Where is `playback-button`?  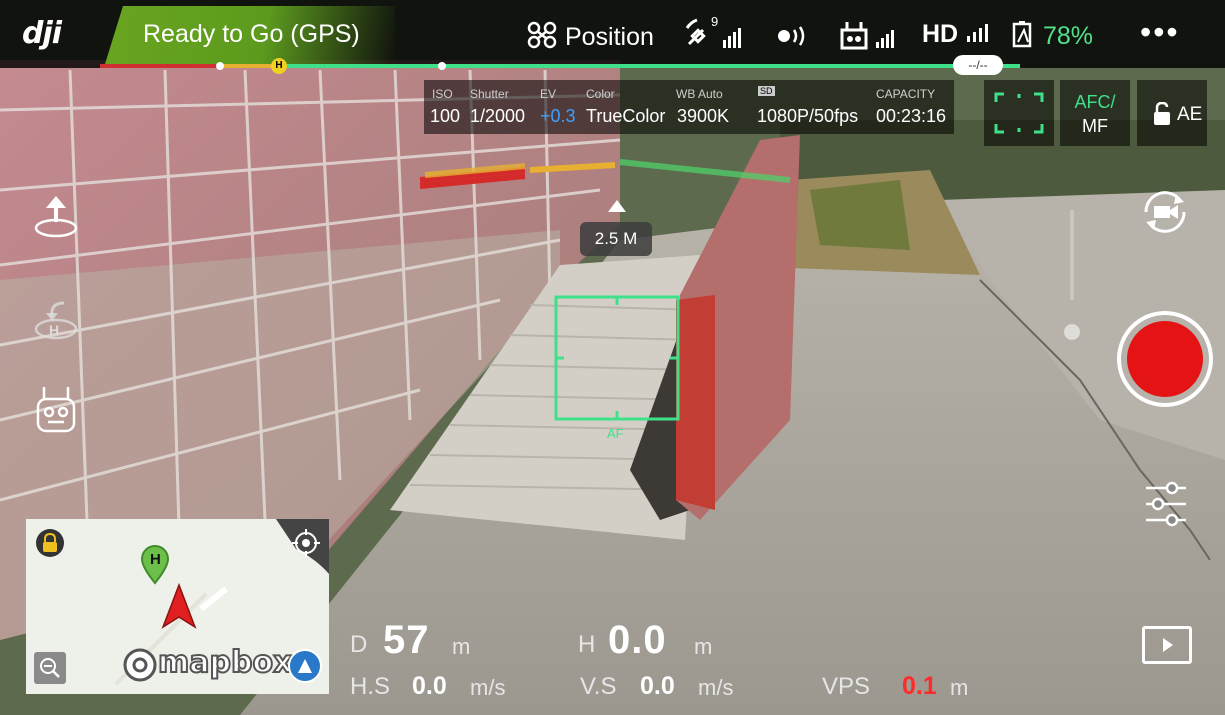
playback-button is located at coordinates (1167, 645).